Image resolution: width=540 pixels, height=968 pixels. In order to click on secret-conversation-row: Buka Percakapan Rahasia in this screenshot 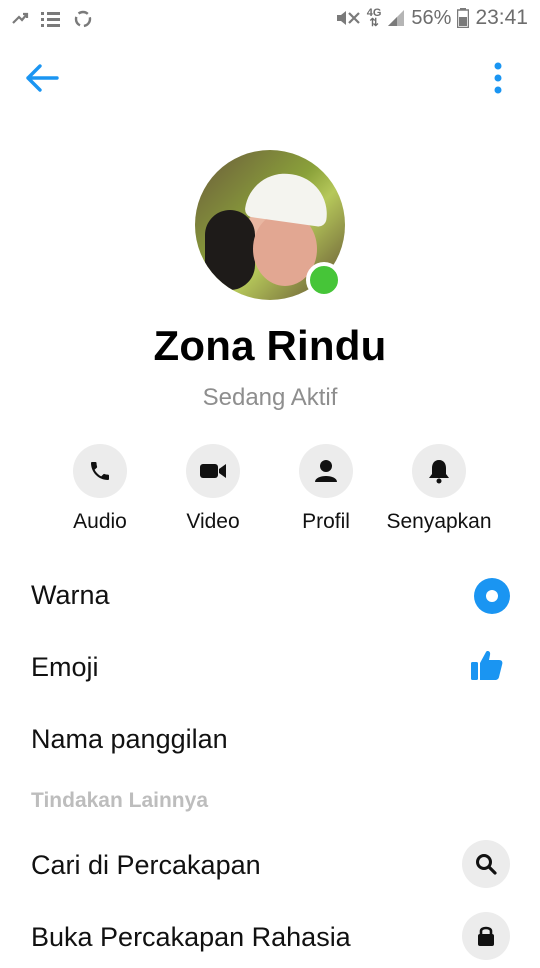, I will do `click(270, 938)`.